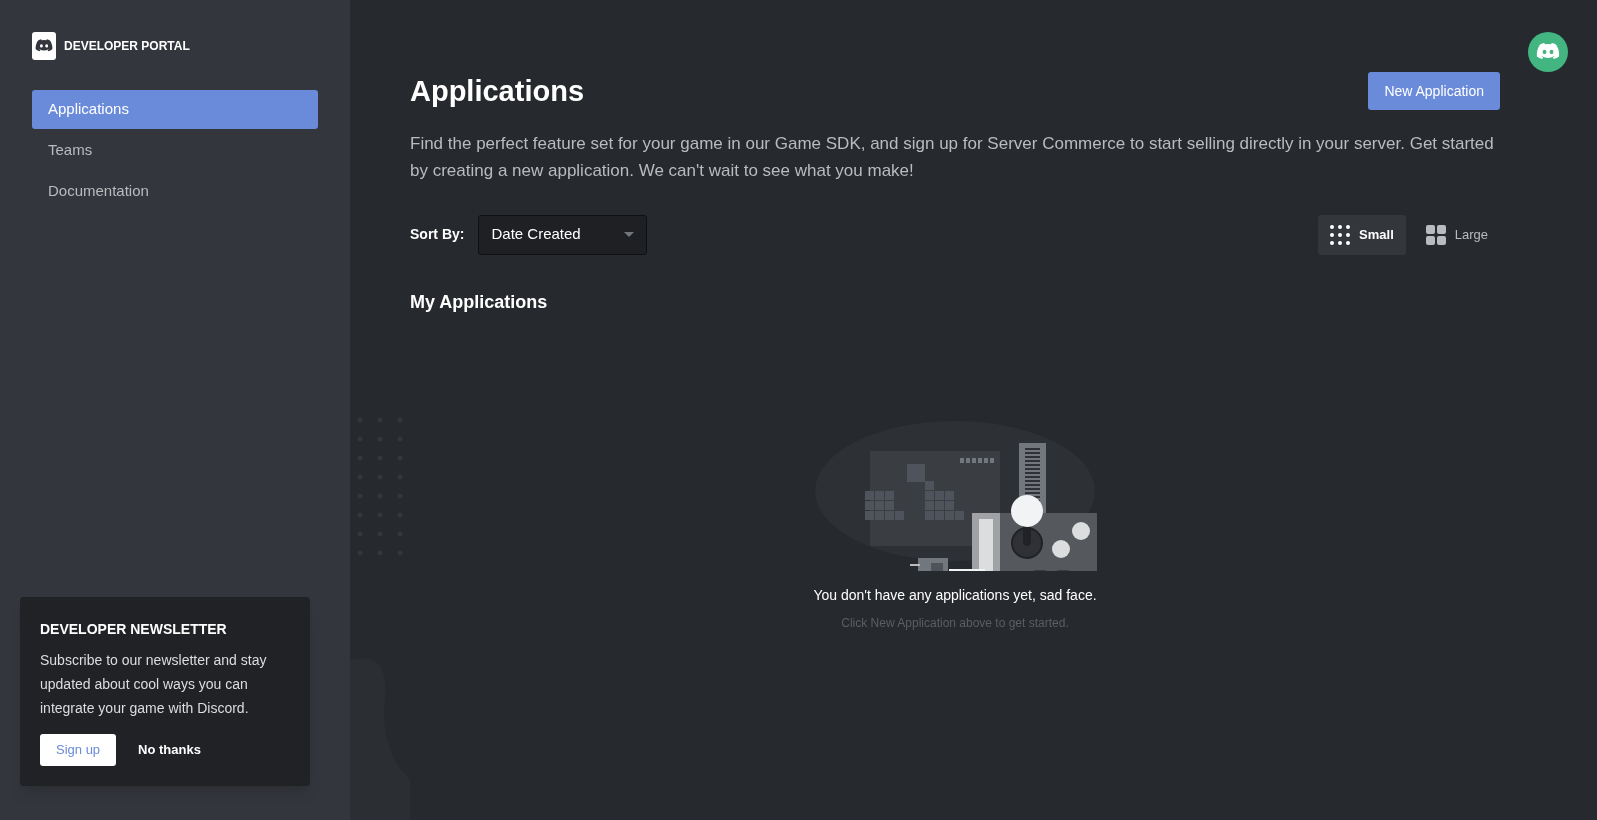  What do you see at coordinates (1435, 234) in the screenshot?
I see `grid-icon` at bounding box center [1435, 234].